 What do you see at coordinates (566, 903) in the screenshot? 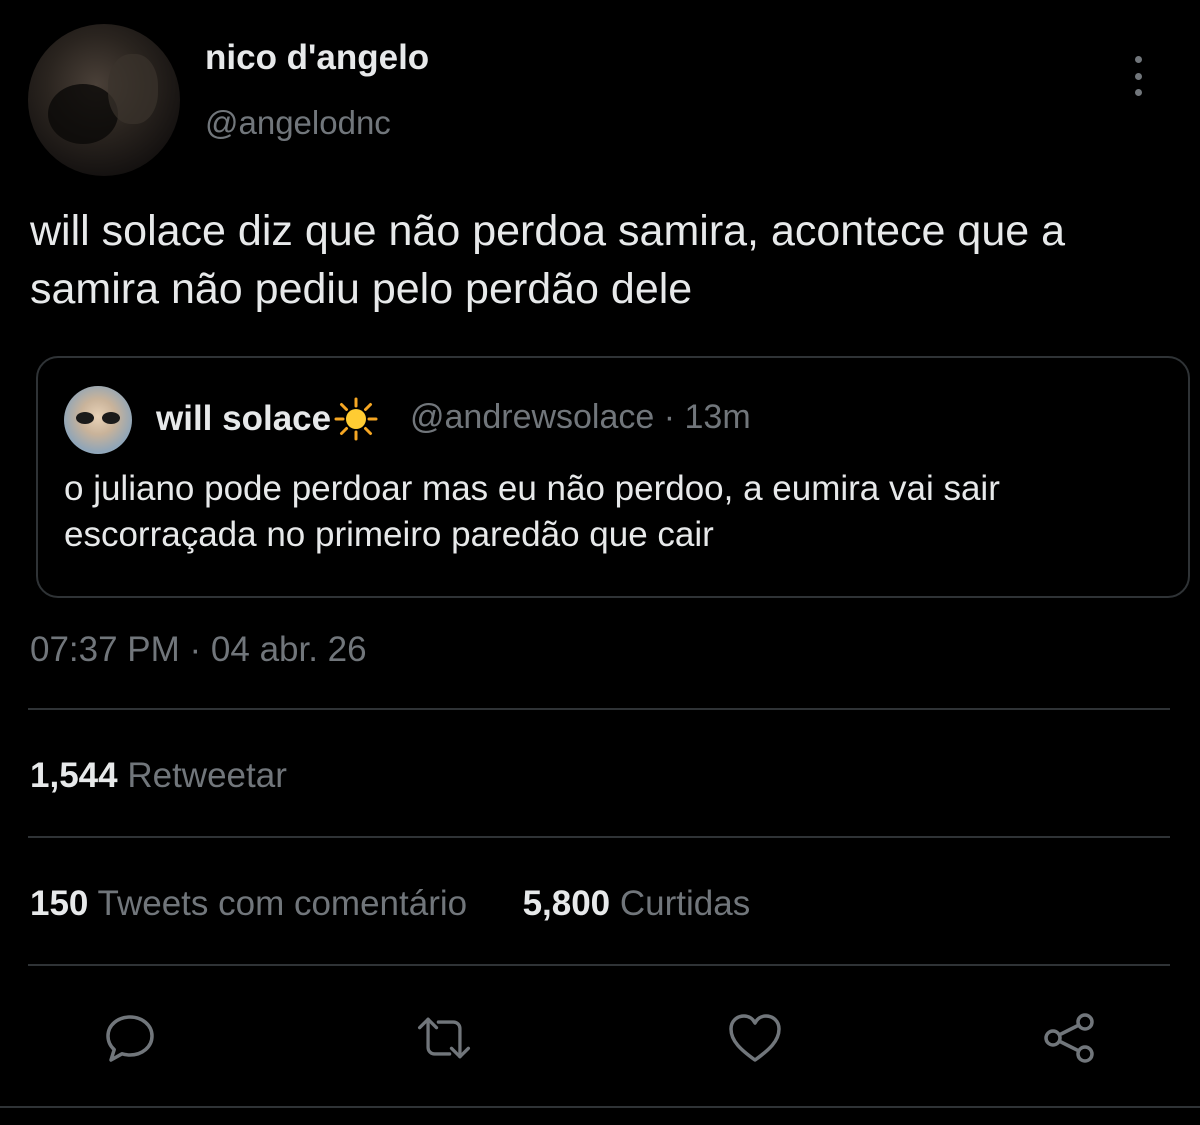
I see `likes-count: 5,800` at bounding box center [566, 903].